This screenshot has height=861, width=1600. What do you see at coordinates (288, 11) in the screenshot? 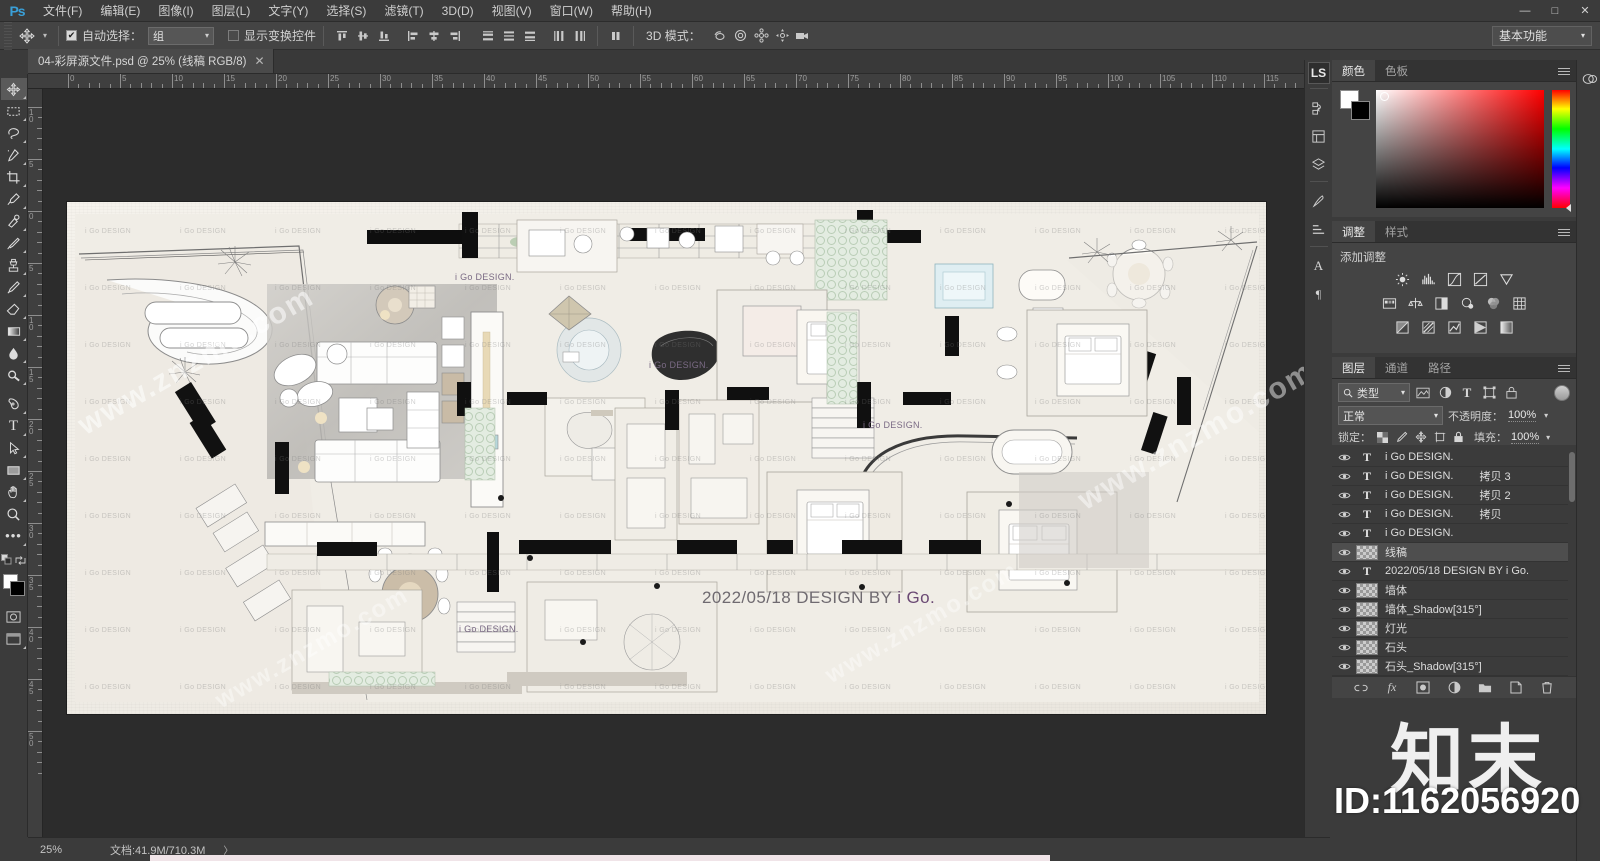
I see `menu-type: 文字(Y)` at bounding box center [288, 11].